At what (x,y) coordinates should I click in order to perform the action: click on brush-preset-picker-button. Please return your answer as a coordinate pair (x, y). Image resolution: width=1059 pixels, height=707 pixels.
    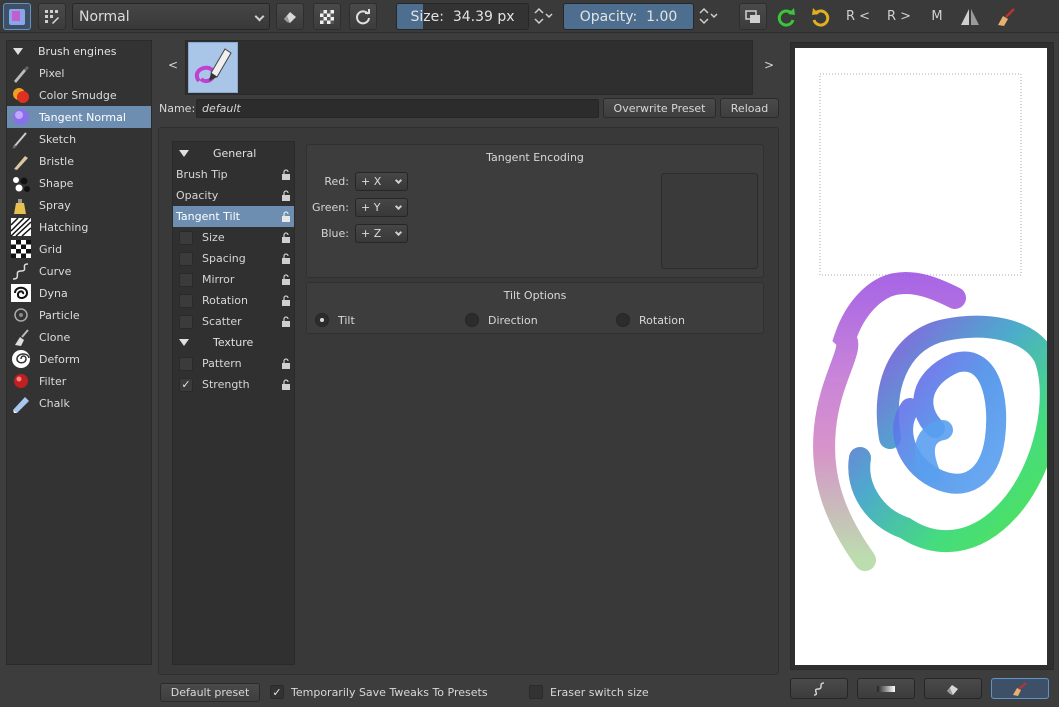
    Looking at the image, I should click on (17, 16).